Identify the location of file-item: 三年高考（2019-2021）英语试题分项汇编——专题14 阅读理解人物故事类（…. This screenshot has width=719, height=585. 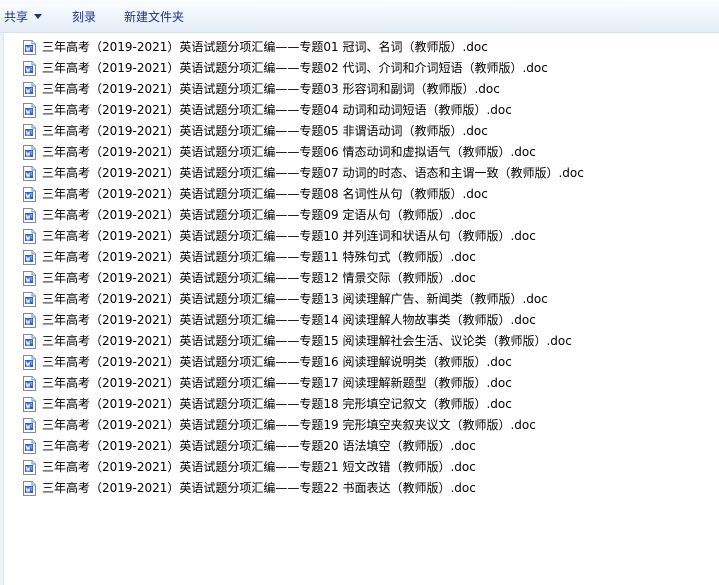
(360, 320).